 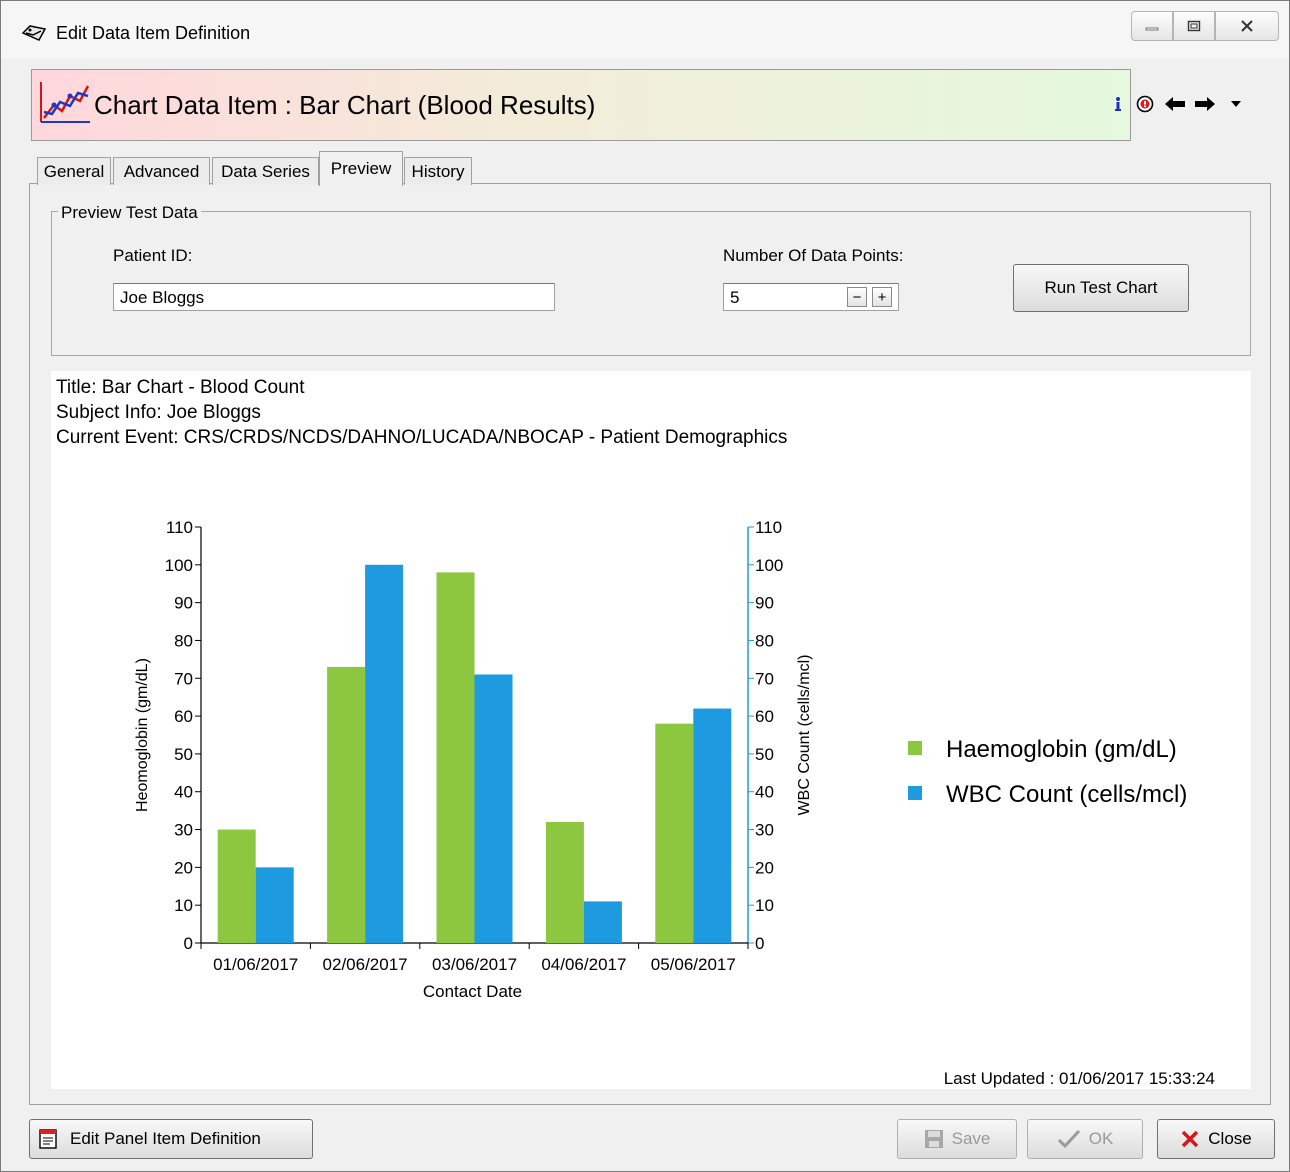 I want to click on right-tick-label: 0, so click(x=759, y=943).